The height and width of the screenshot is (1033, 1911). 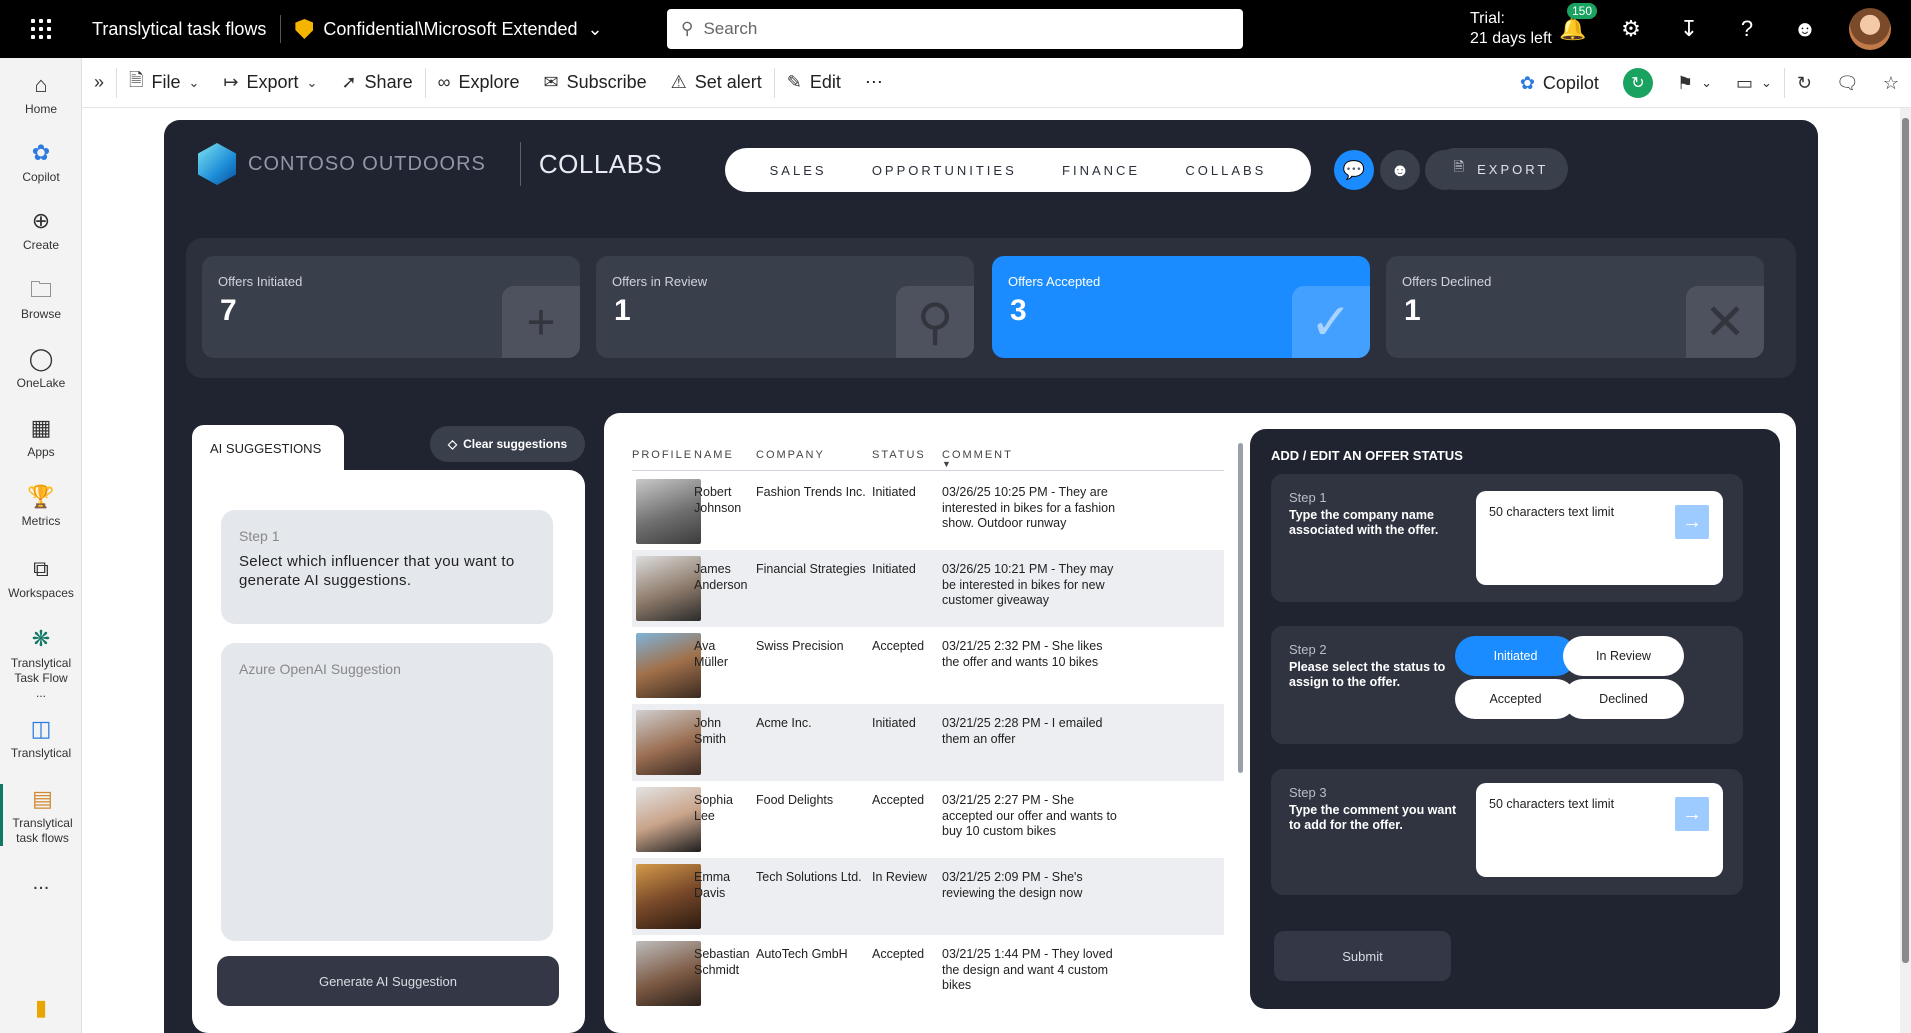 I want to click on nav-collabs: COLLABS, so click(x=1225, y=170).